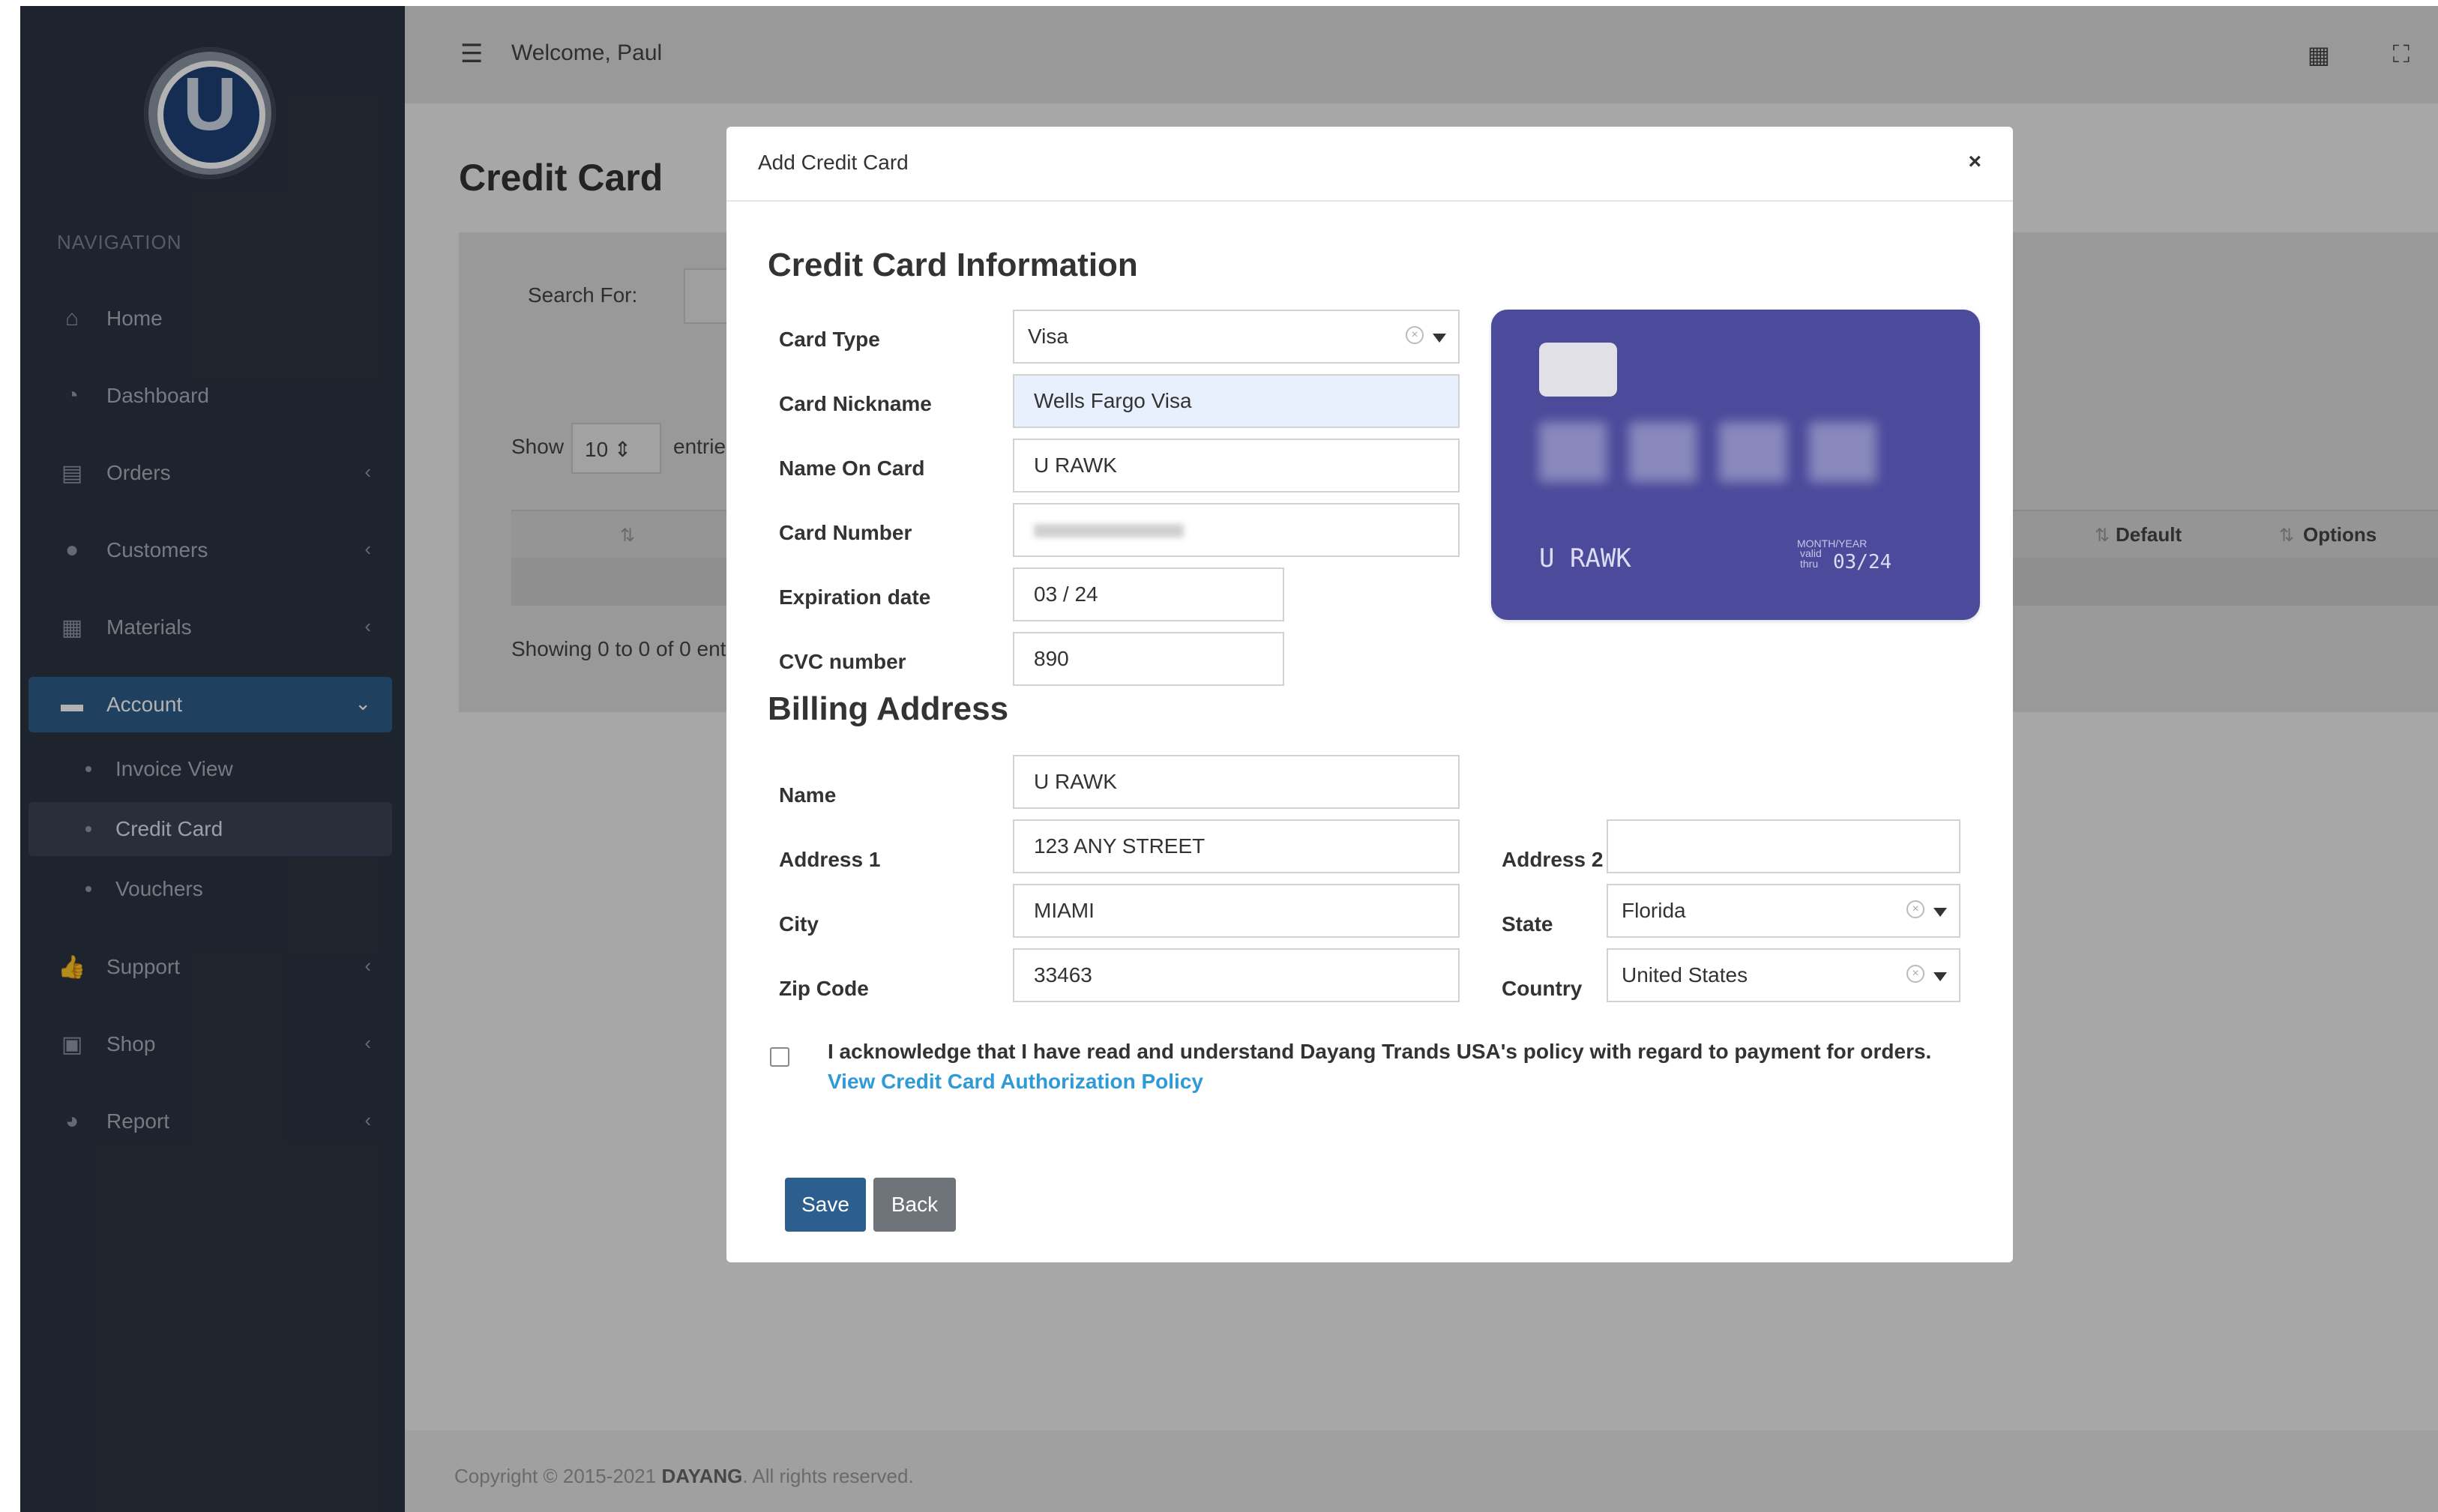 The height and width of the screenshot is (1512, 2438). Describe the element at coordinates (855, 403) in the screenshot. I see `card-nickname-label: Card Nickname` at that location.